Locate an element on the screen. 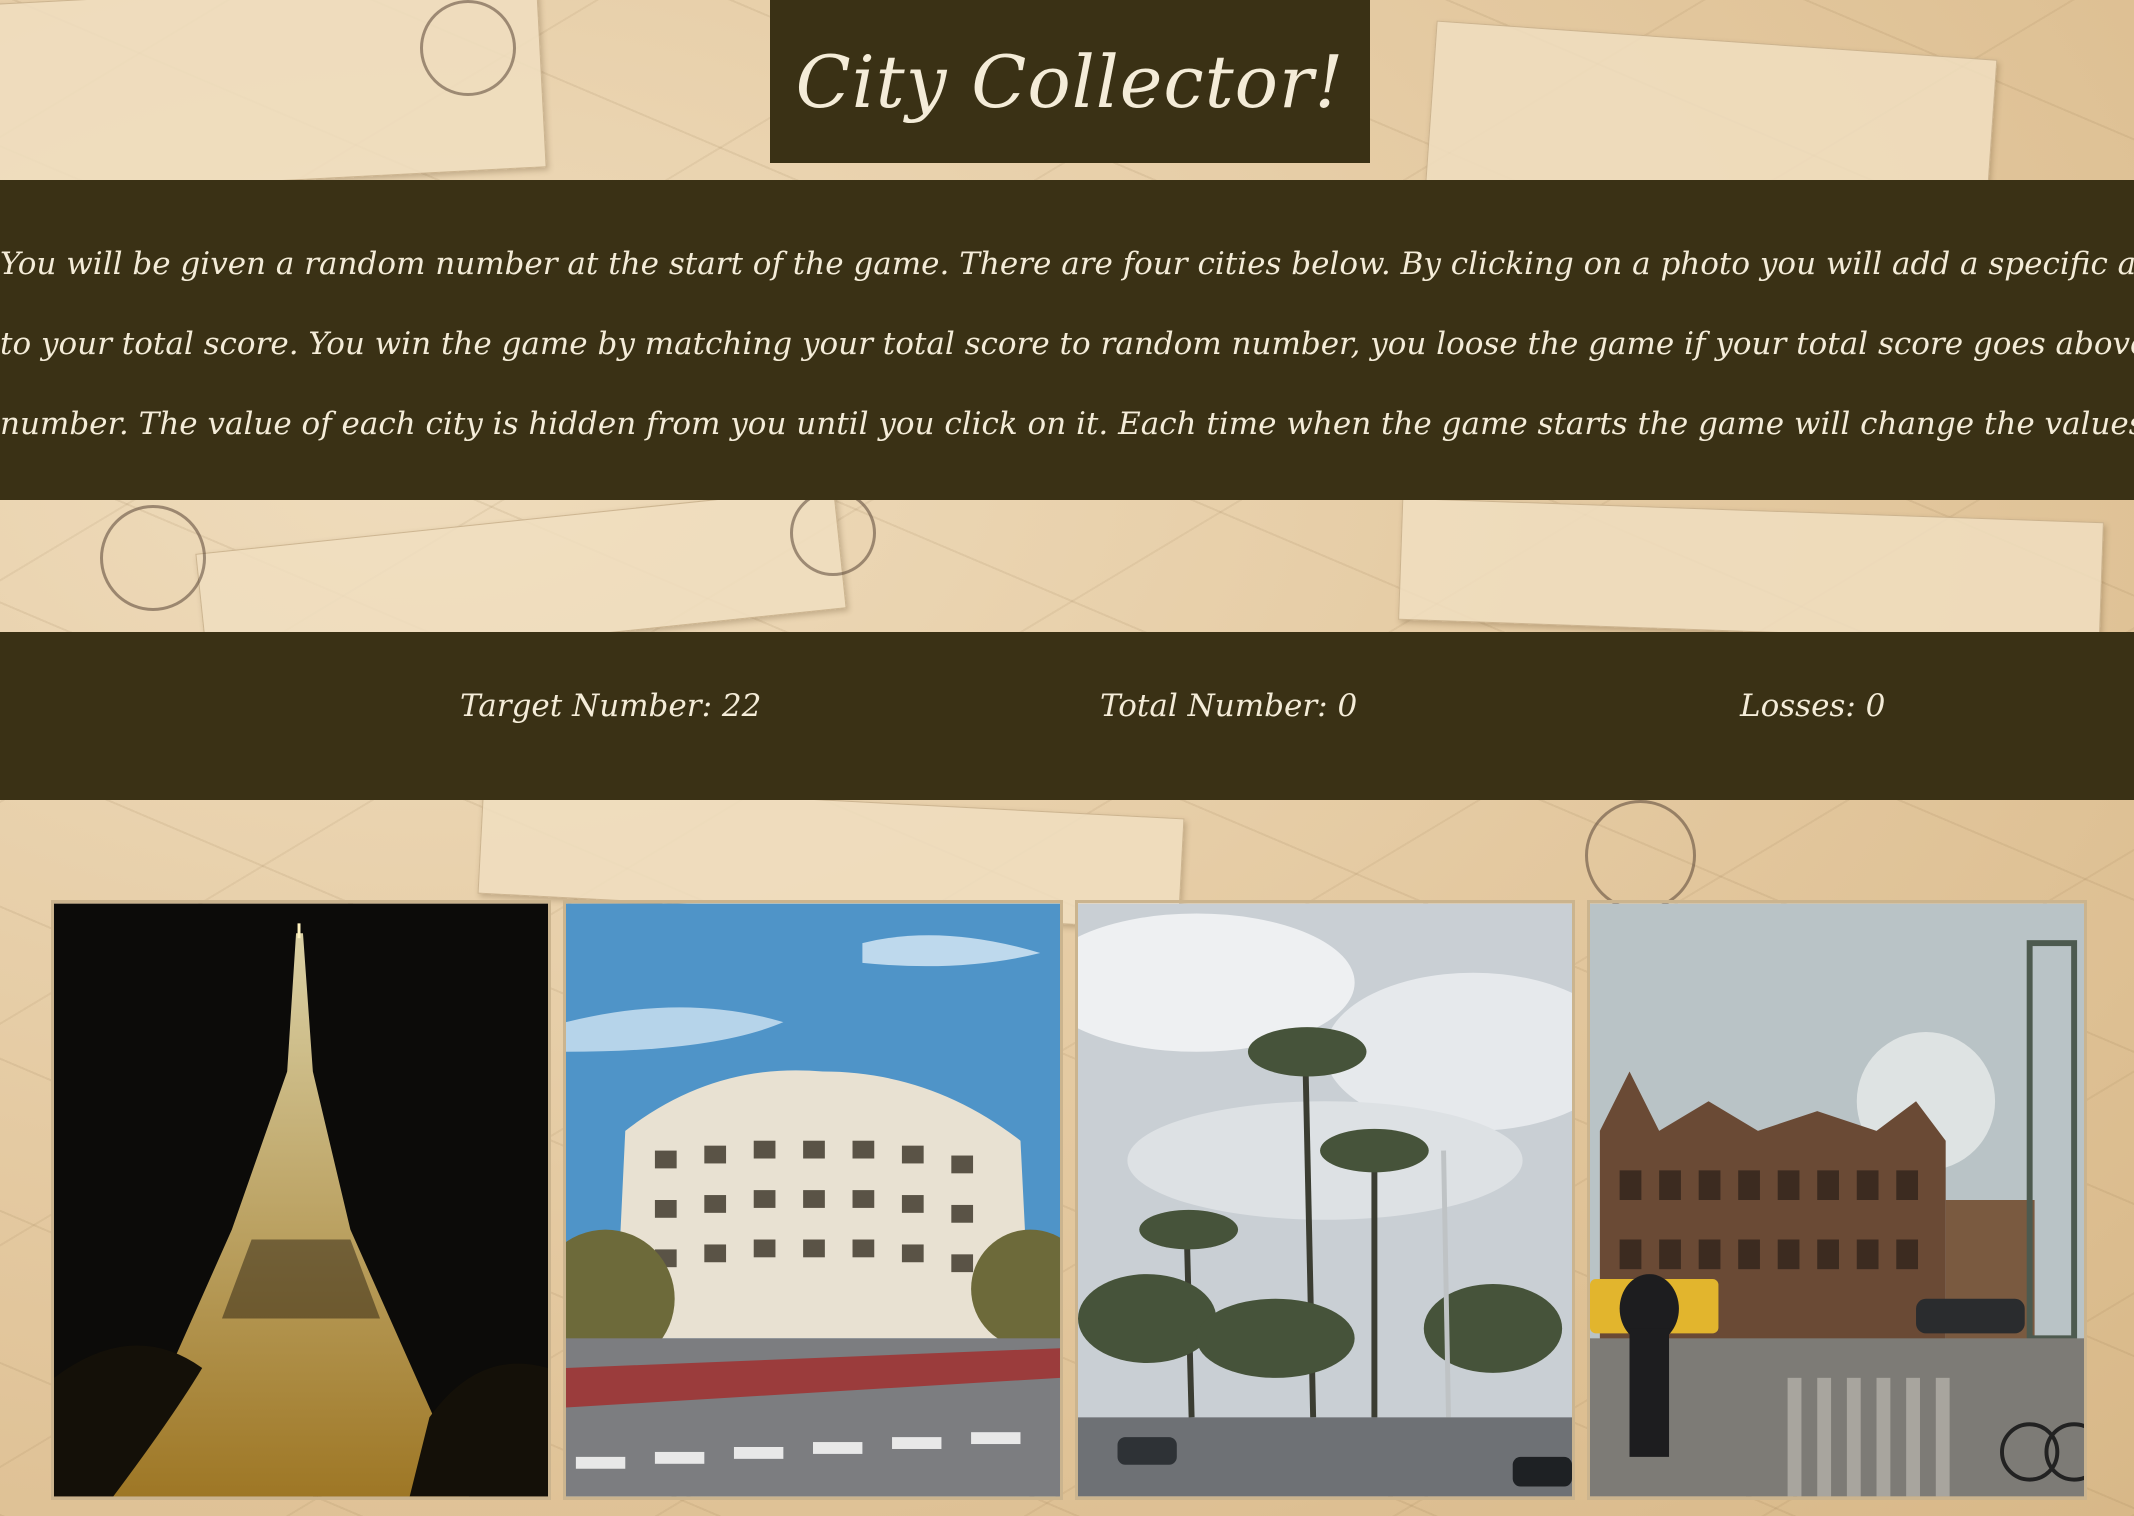 This screenshot has width=2134, height=1516. city-photo-tivoli is located at coordinates (1837, 1200).